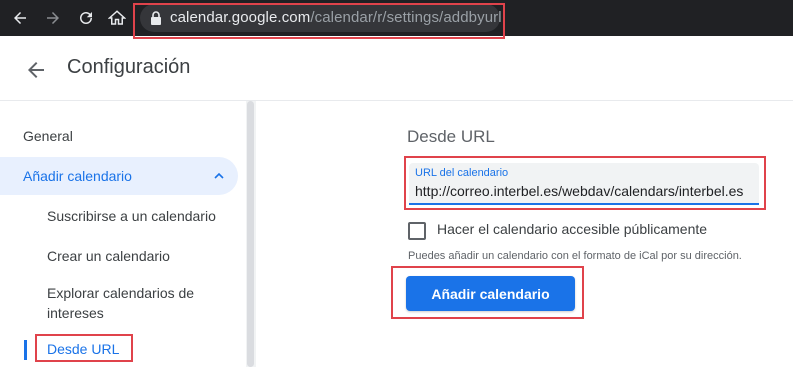 The image size is (793, 367). What do you see at coordinates (48, 136) in the screenshot?
I see `sidebar-item-general: General` at bounding box center [48, 136].